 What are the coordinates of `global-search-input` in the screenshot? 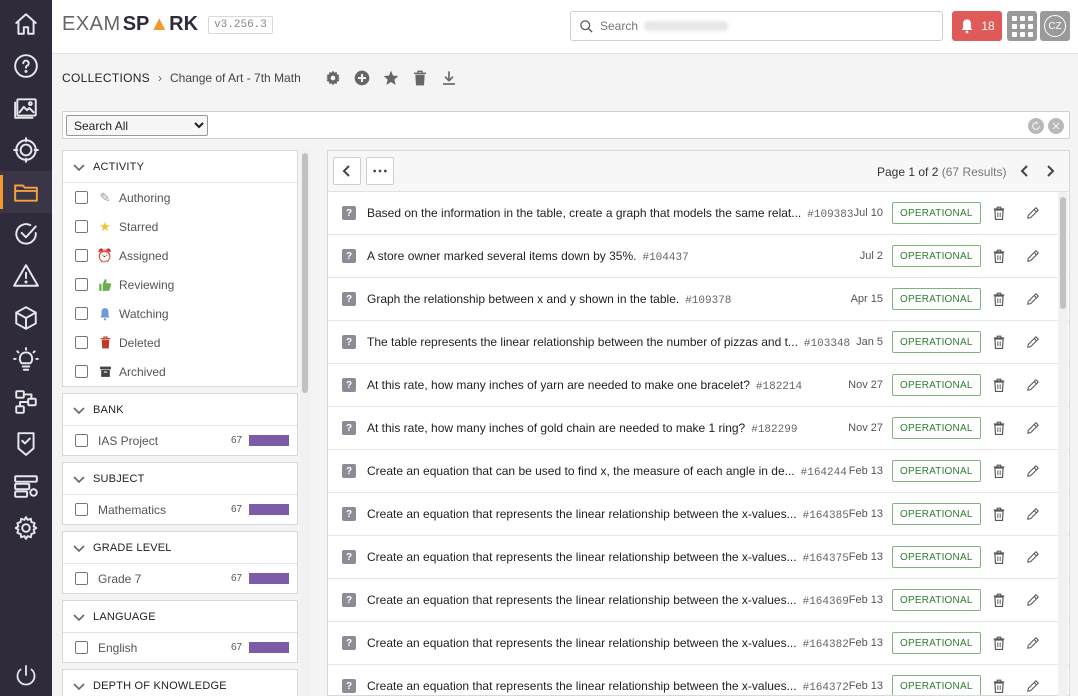 It's located at (620, 26).